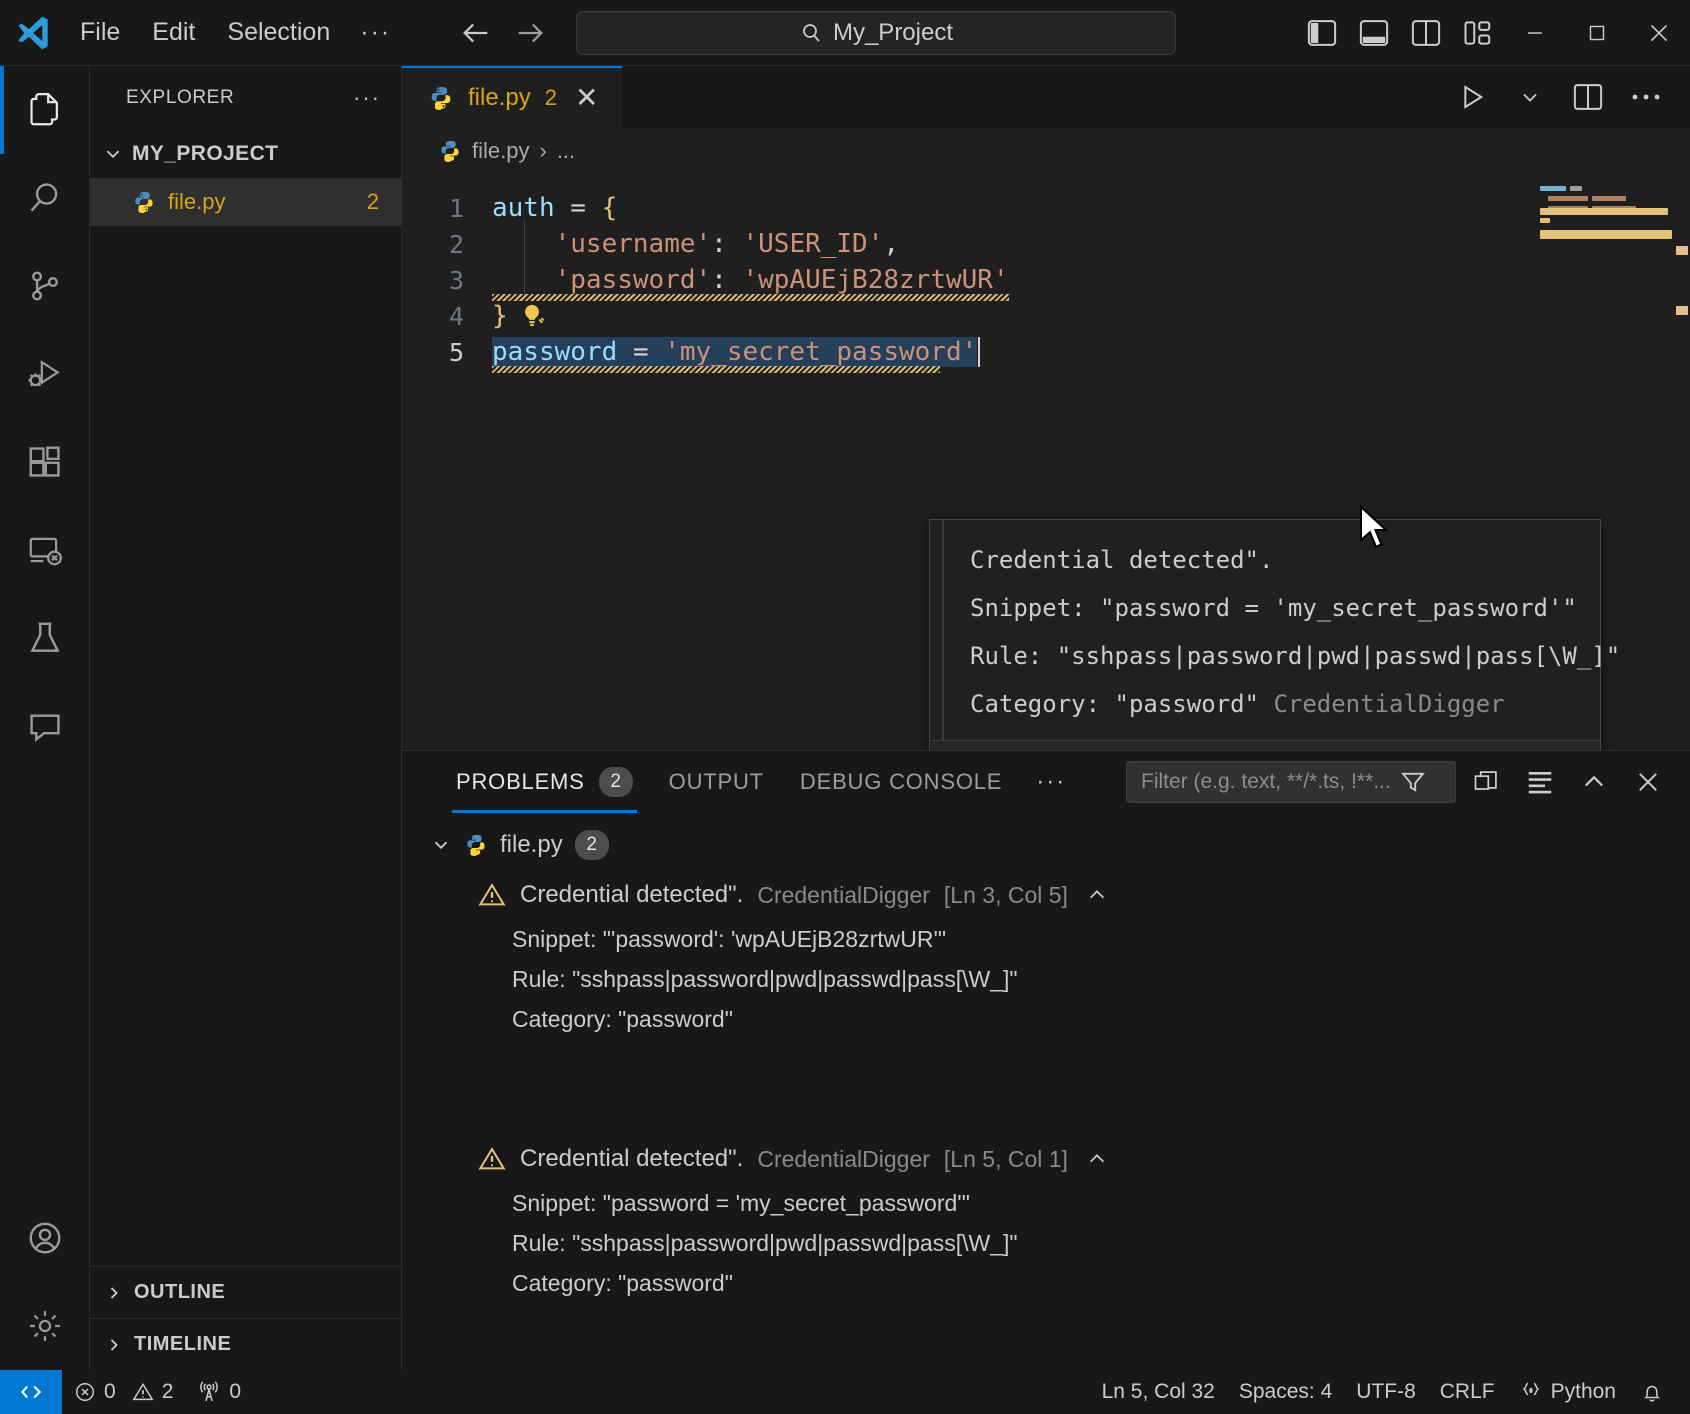 Image resolution: width=1690 pixels, height=1414 pixels. Describe the element at coordinates (1046, 1087) in the screenshot. I see `problems-spacer` at that location.